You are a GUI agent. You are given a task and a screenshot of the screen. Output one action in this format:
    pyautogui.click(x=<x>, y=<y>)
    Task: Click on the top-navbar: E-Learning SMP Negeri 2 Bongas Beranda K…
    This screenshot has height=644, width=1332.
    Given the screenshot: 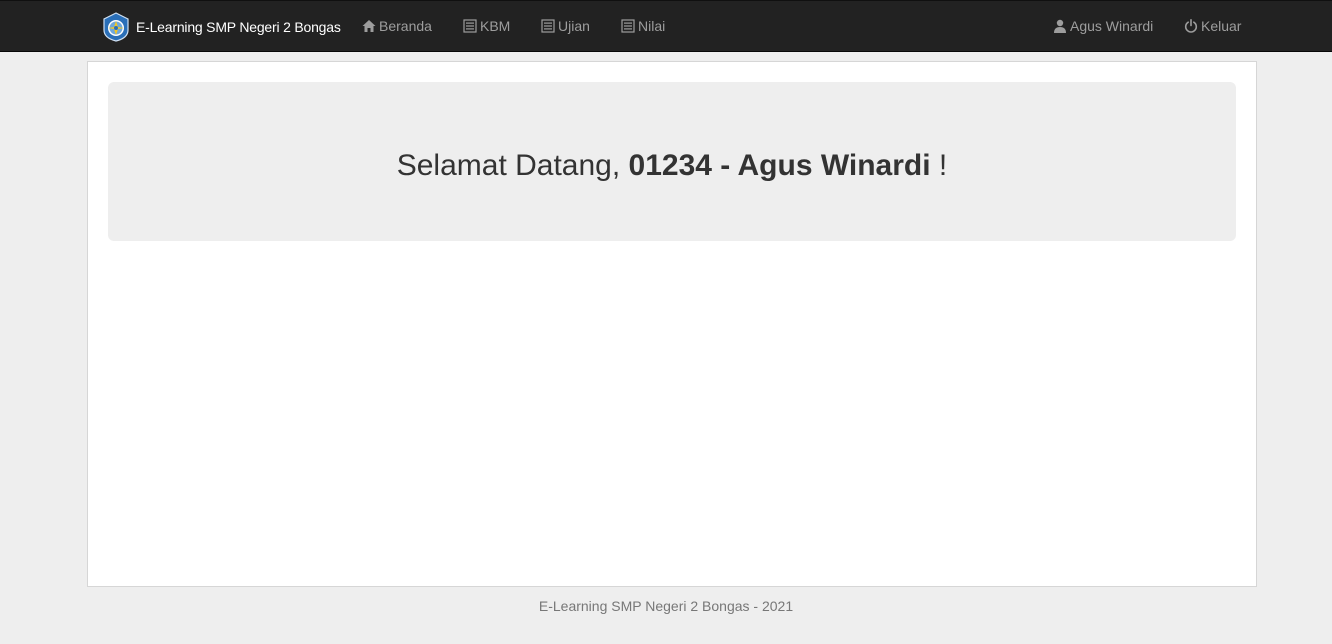 What is the action you would take?
    pyautogui.click(x=666, y=26)
    